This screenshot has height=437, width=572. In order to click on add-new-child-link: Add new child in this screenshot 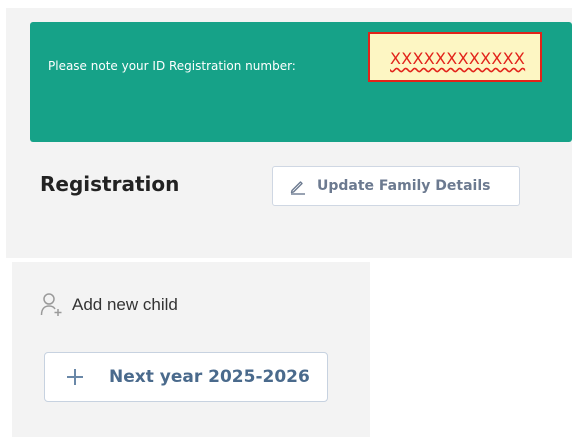, I will do `click(109, 305)`.